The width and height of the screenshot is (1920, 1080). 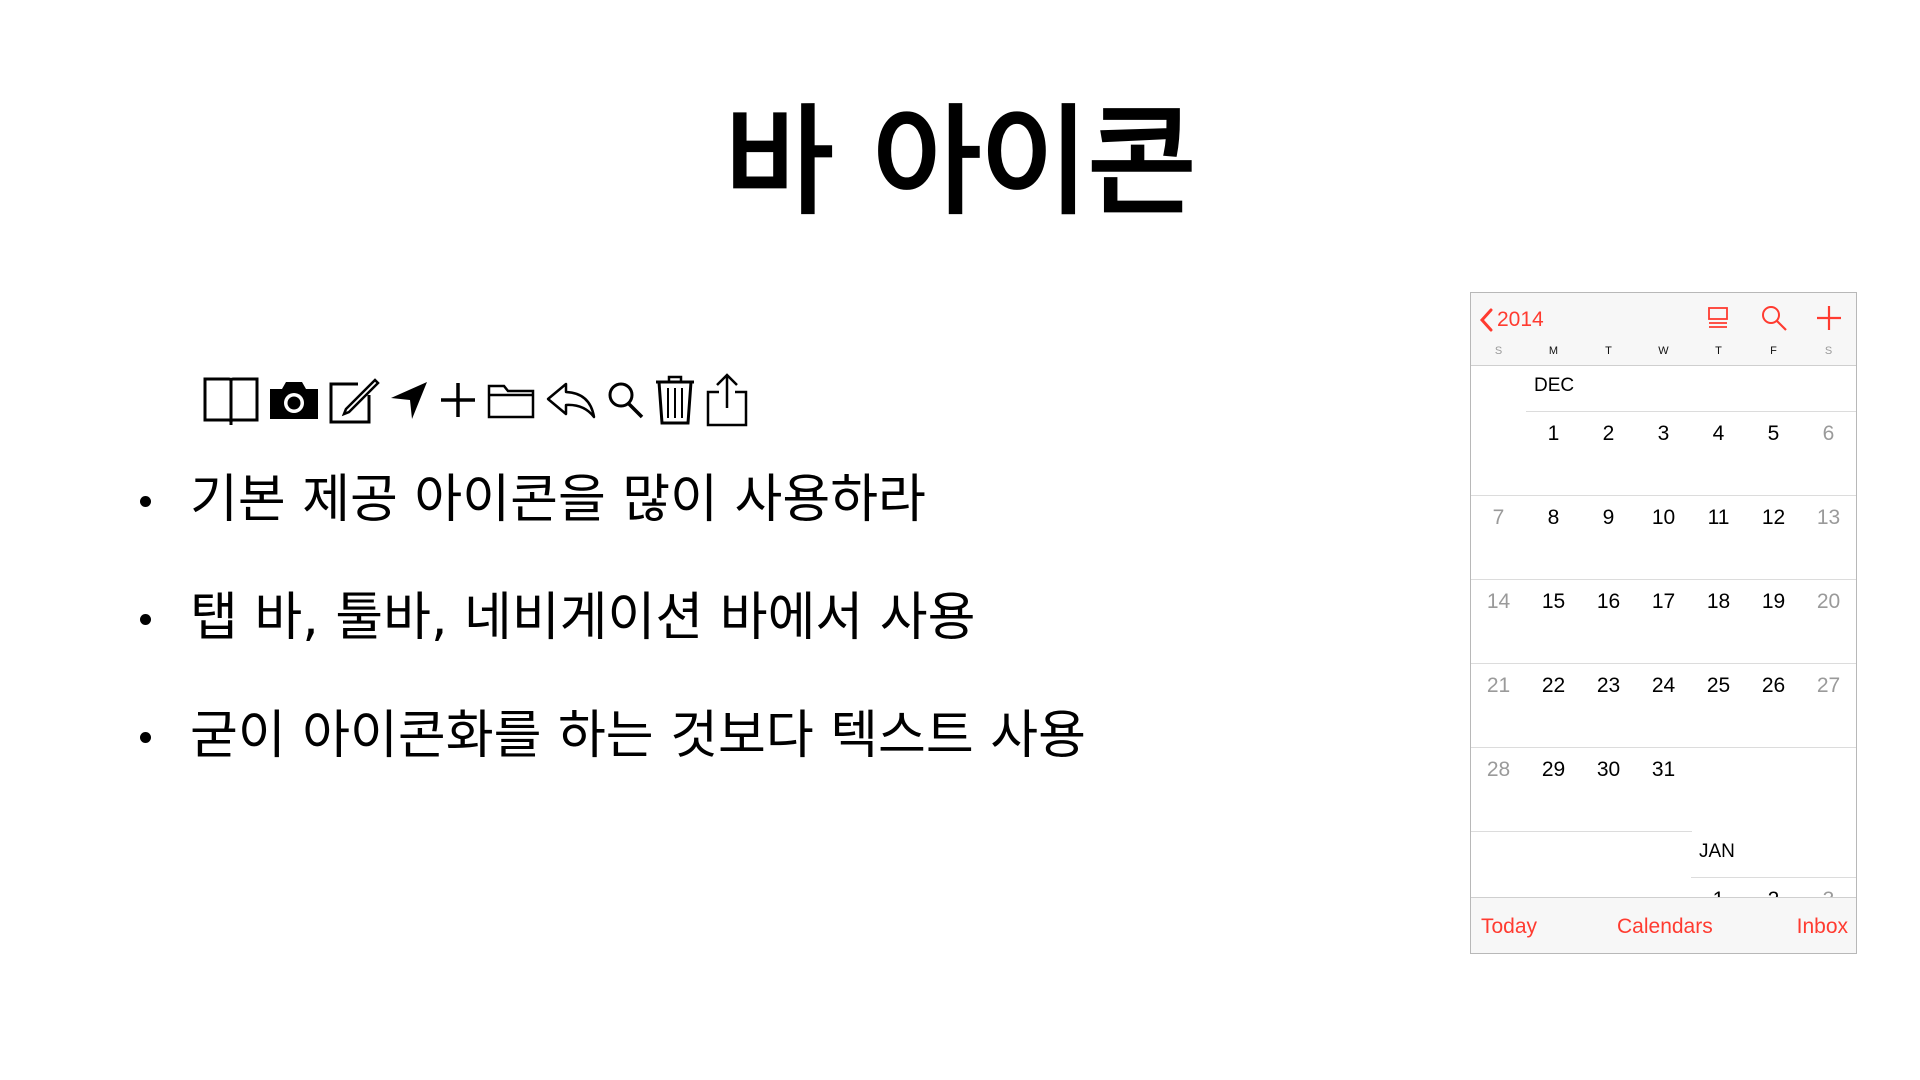 I want to click on calendar-day: 10, so click(x=1663, y=518).